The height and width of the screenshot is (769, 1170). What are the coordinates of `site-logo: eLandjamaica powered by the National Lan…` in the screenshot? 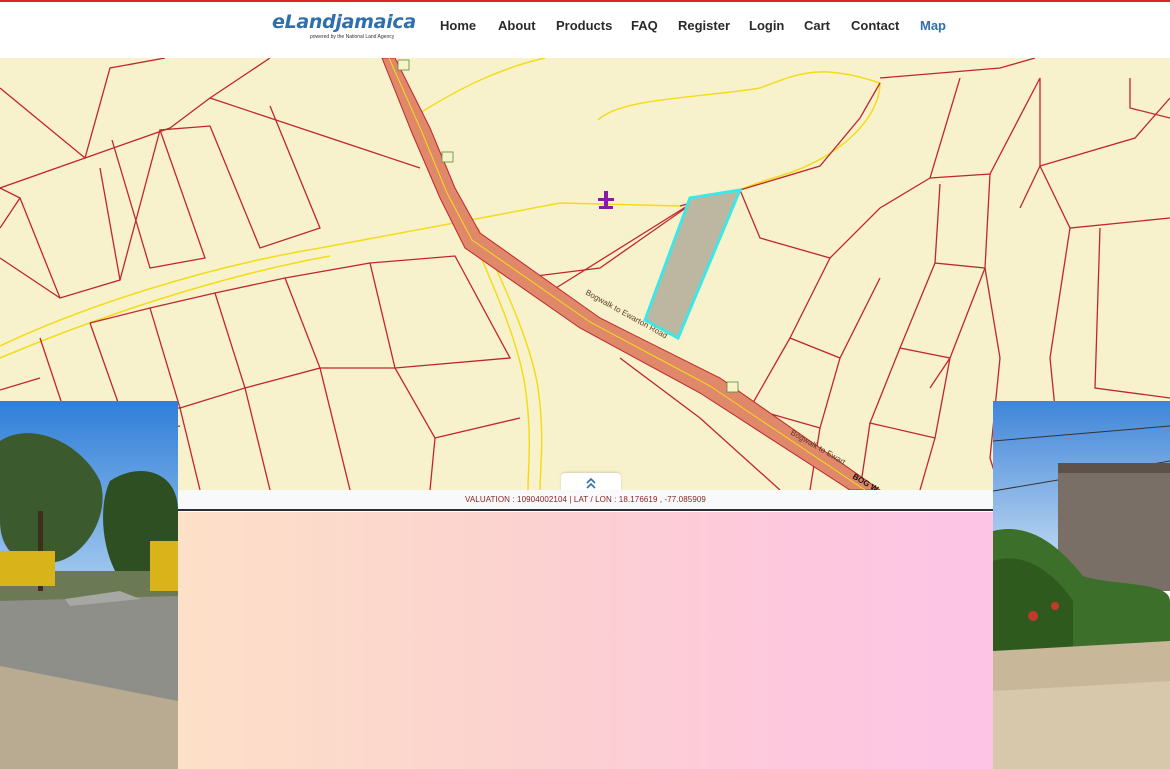 It's located at (343, 27).